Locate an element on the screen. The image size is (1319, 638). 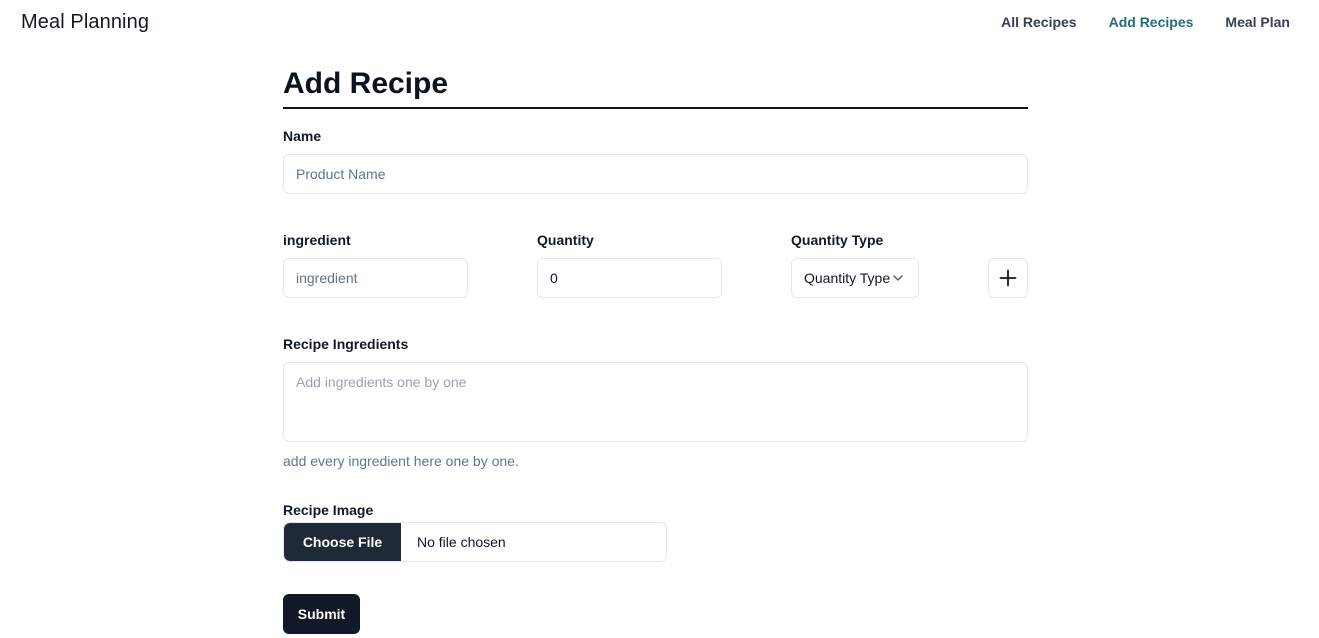
choose-file-button: Choose File is located at coordinates (342, 542).